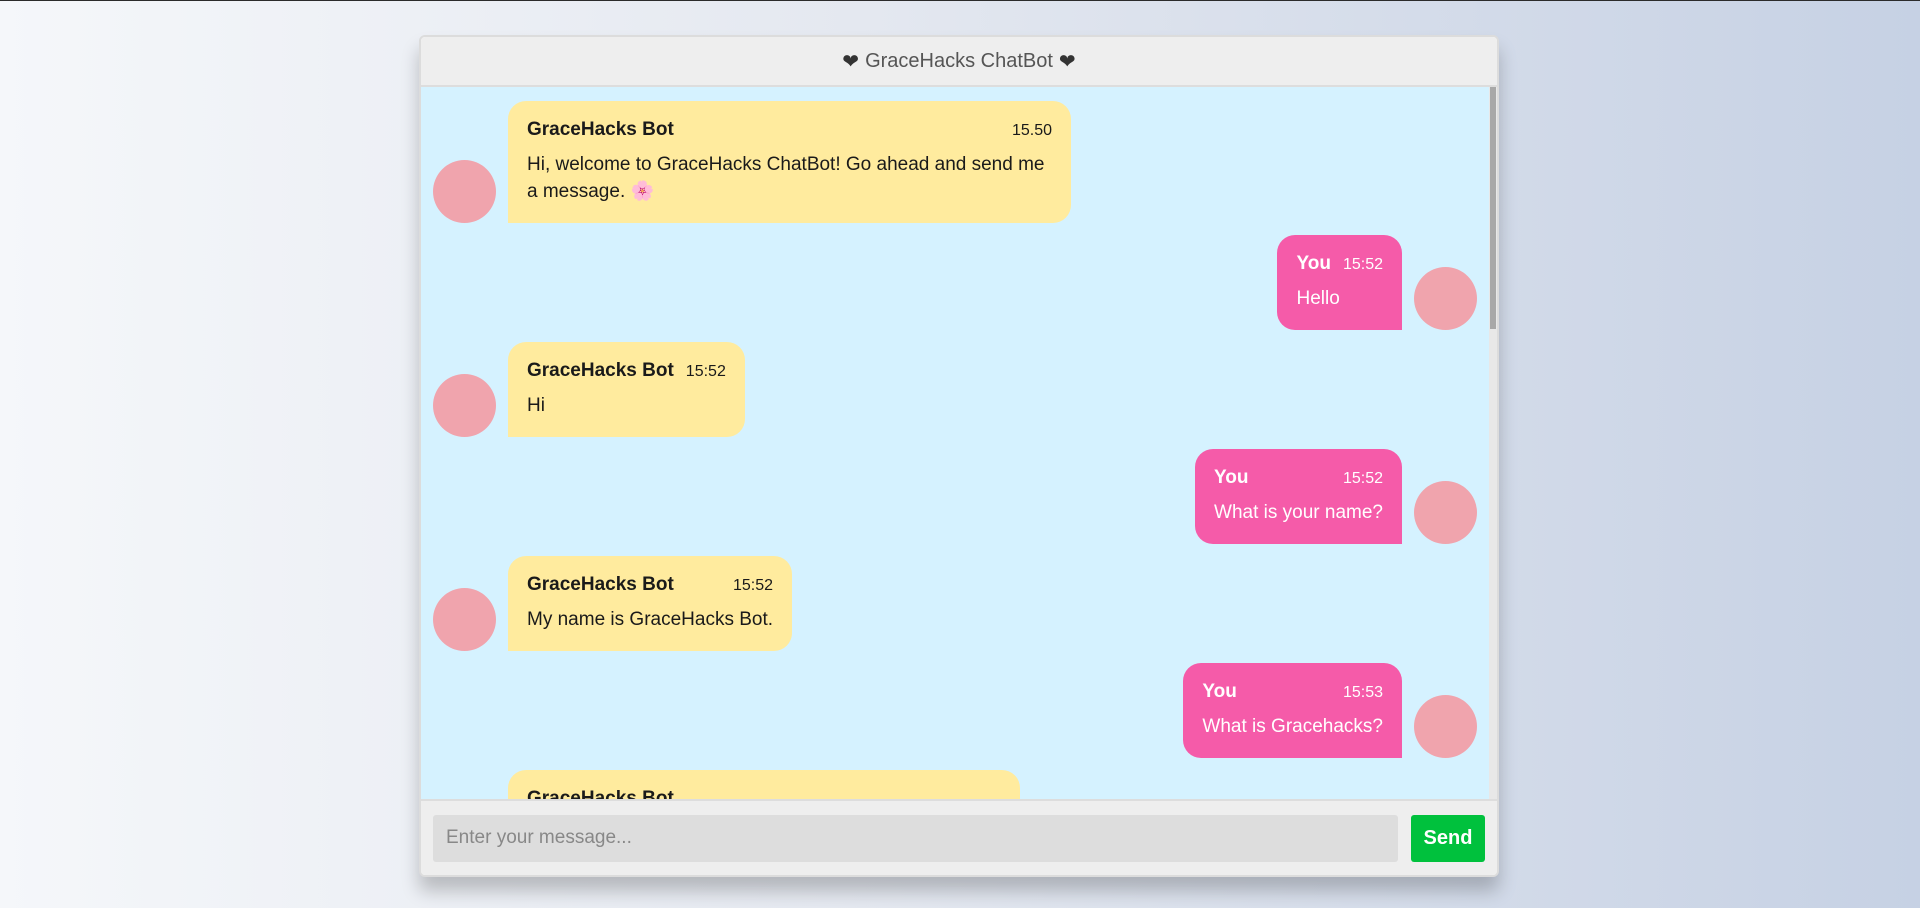 Image resolution: width=1920 pixels, height=908 pixels. Describe the element at coordinates (536, 405) in the screenshot. I see `message-text: Hi` at that location.